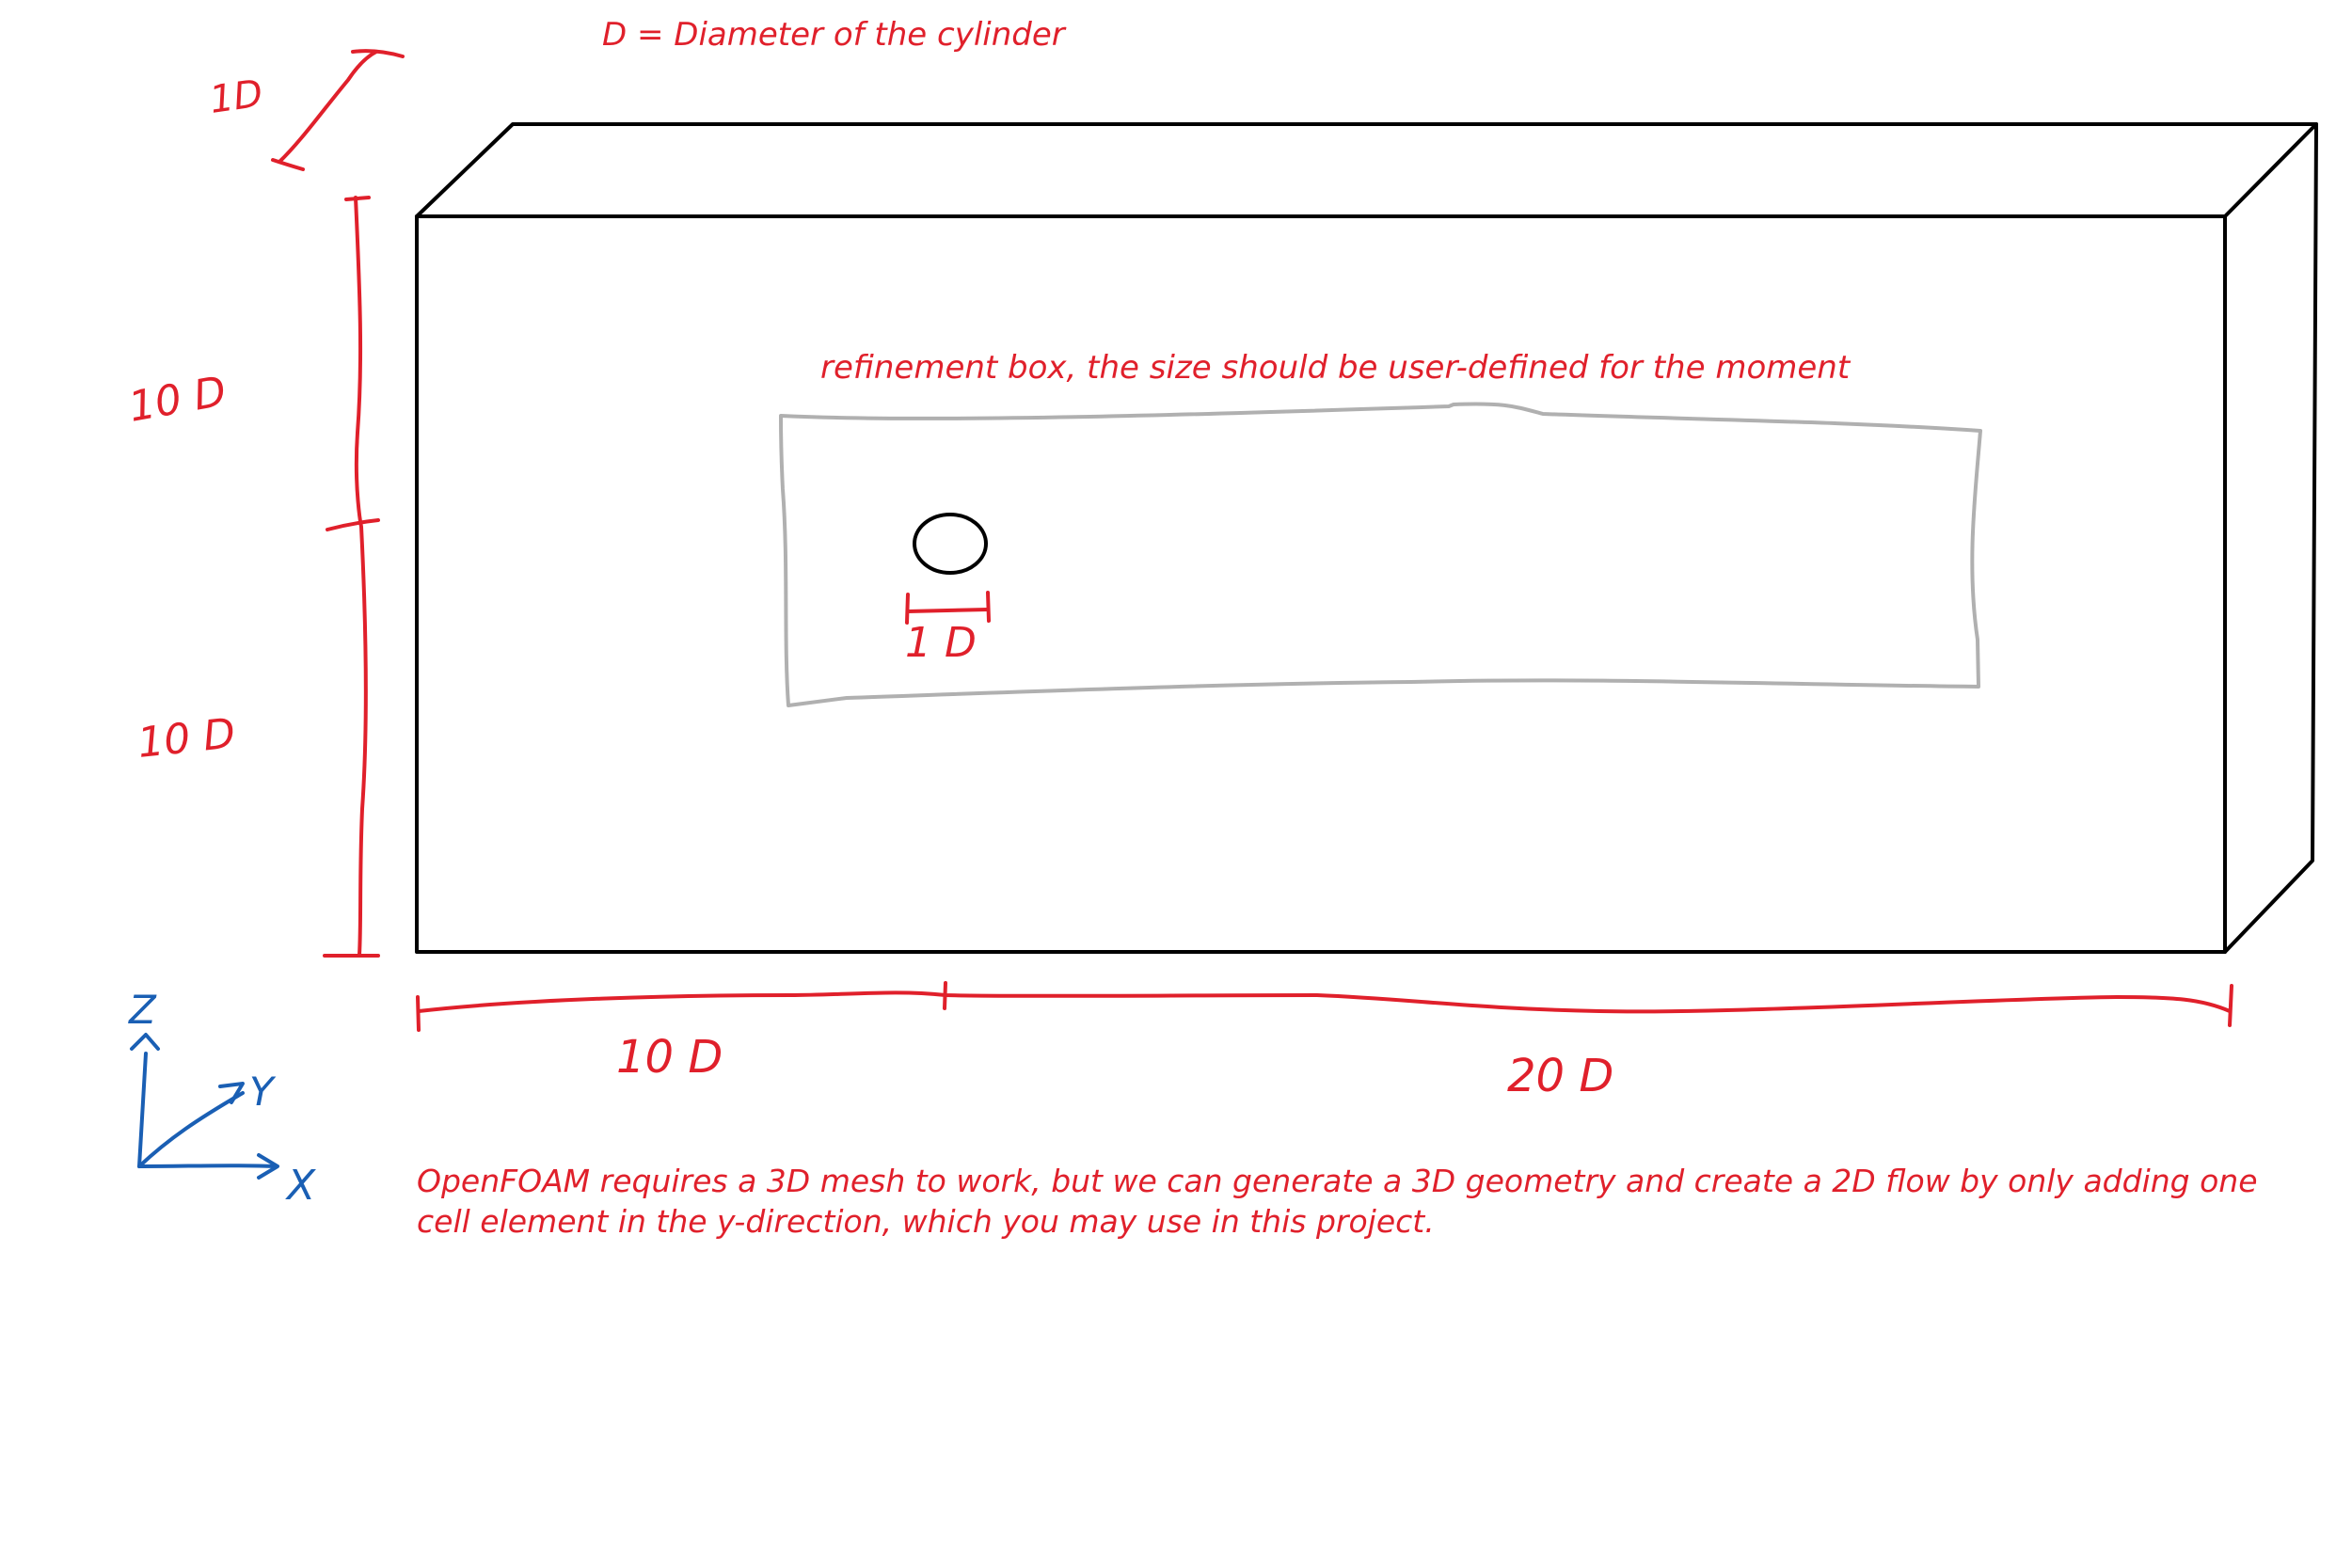 The height and width of the screenshot is (1568, 2352). I want to click on length-dimension-line, so click(1324, 1002).